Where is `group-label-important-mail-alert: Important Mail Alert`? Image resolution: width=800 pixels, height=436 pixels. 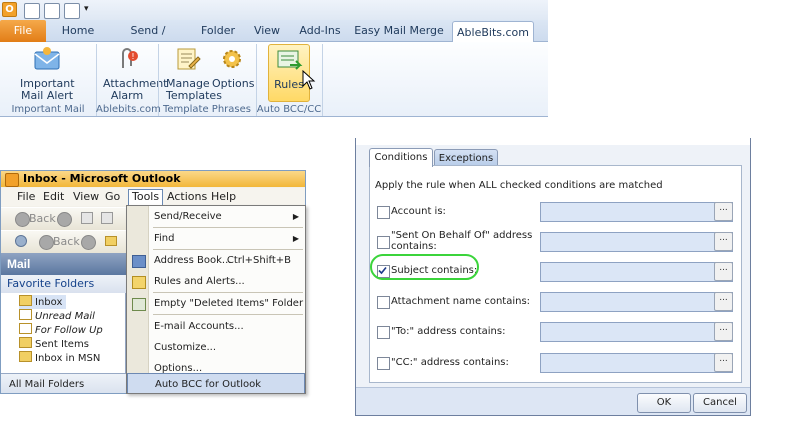
group-label-important-mail-alert: Important Mail Alert is located at coordinates (48, 109).